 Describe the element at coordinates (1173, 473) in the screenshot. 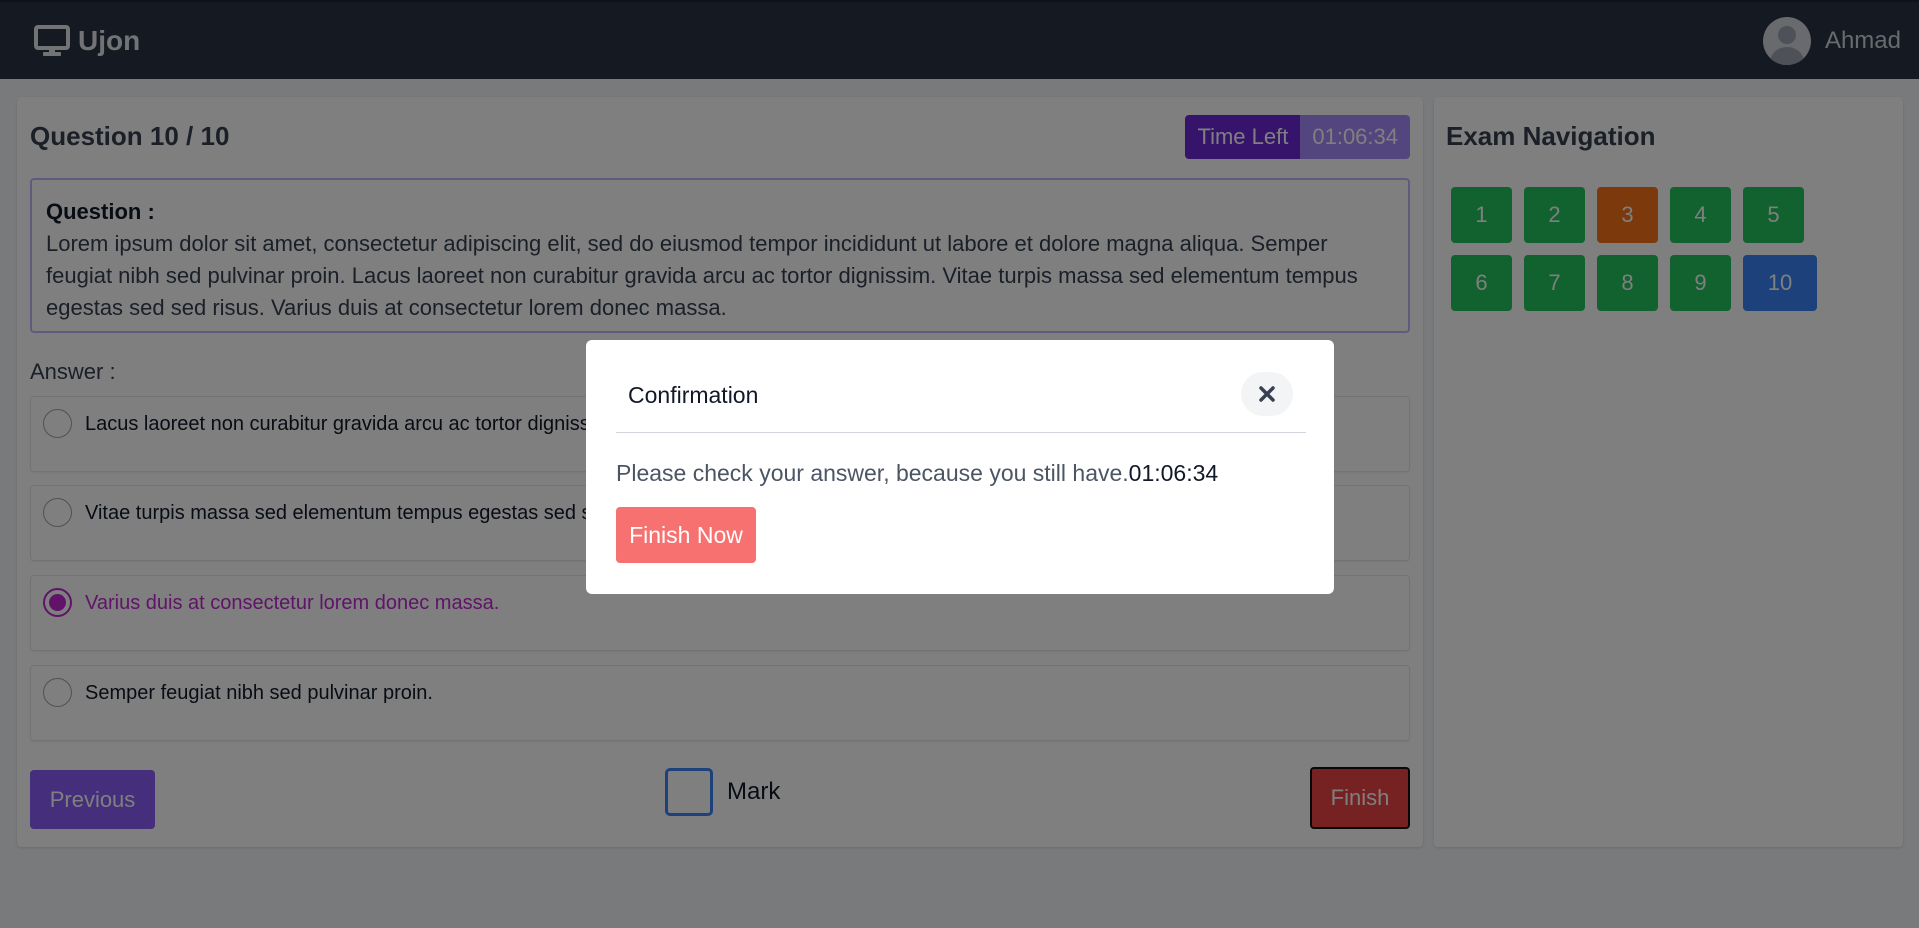

I see `modal-remaining-time: 01:06:34` at that location.